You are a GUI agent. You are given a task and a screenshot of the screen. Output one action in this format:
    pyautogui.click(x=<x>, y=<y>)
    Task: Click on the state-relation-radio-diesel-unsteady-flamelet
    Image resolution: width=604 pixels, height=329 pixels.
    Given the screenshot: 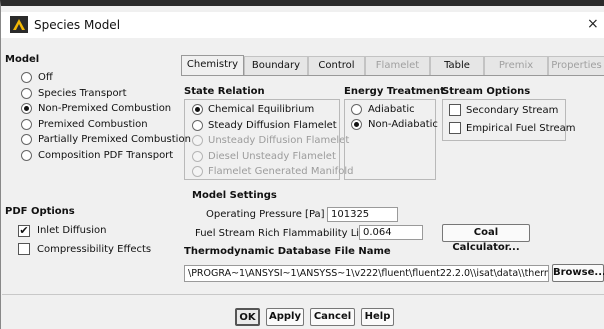 What is the action you would take?
    pyautogui.click(x=197, y=156)
    